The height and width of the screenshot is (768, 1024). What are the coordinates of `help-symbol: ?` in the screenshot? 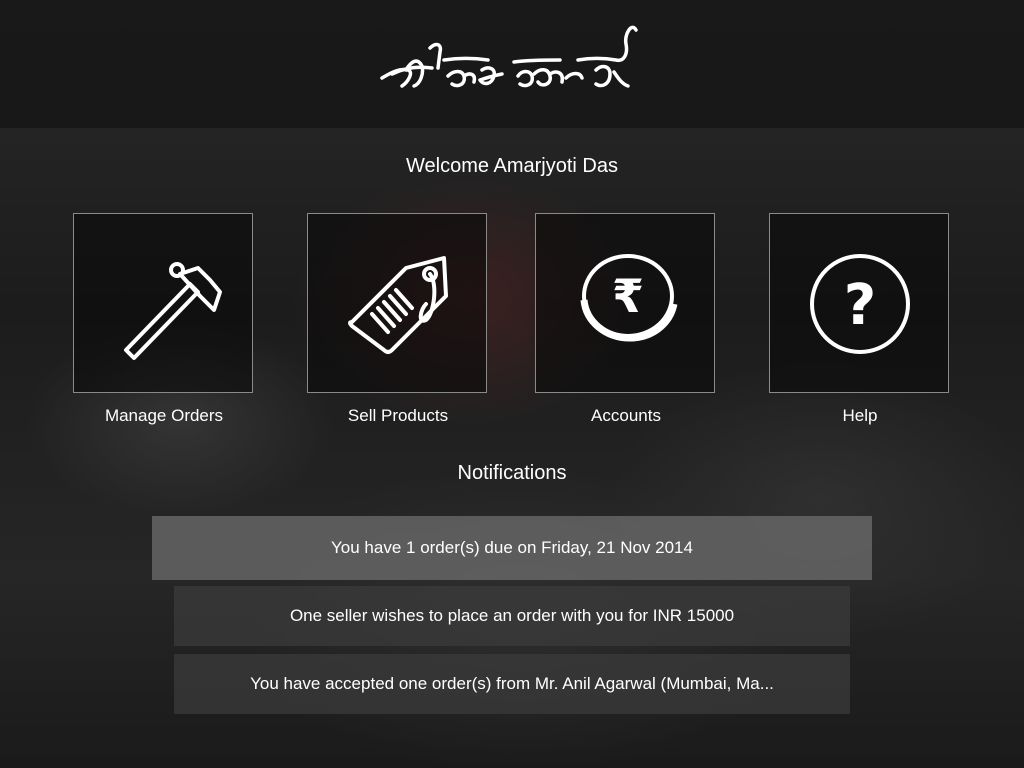 It's located at (860, 305).